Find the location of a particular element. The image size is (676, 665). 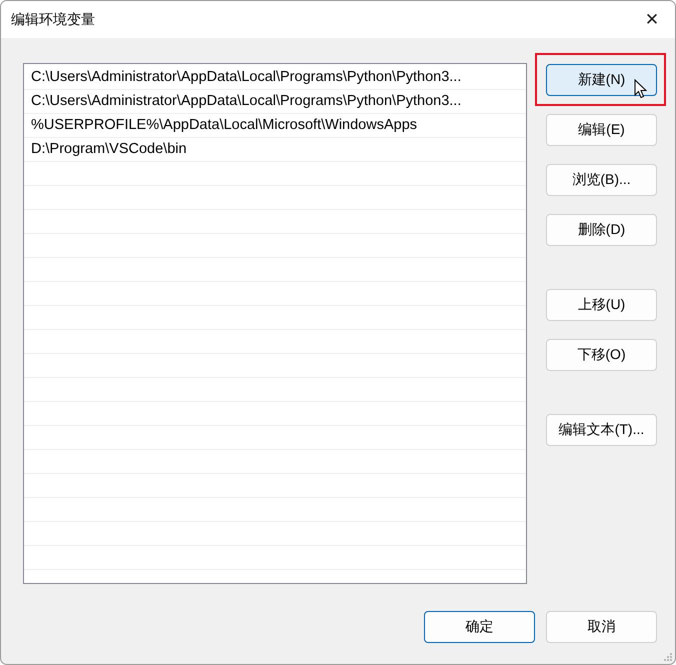

mouse-pointer-icon is located at coordinates (640, 89).